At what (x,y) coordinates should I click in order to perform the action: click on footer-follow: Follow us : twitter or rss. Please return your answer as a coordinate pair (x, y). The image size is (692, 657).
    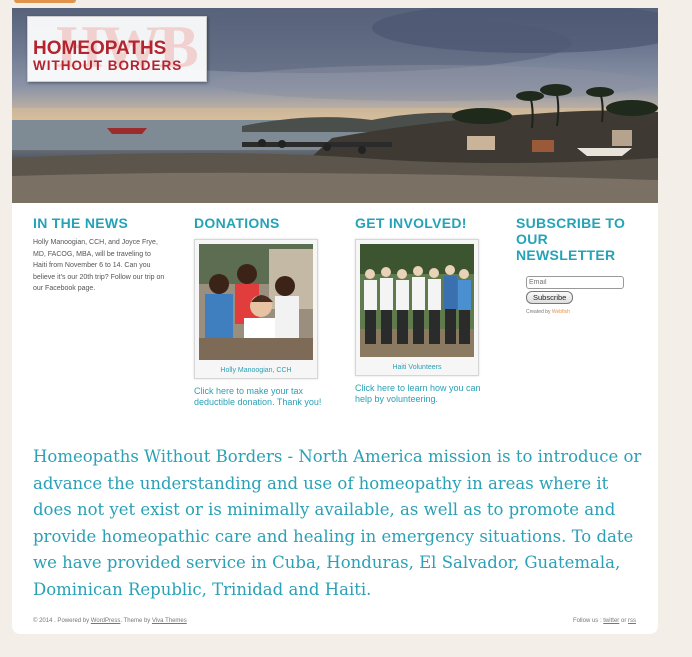
    Looking at the image, I should click on (604, 621).